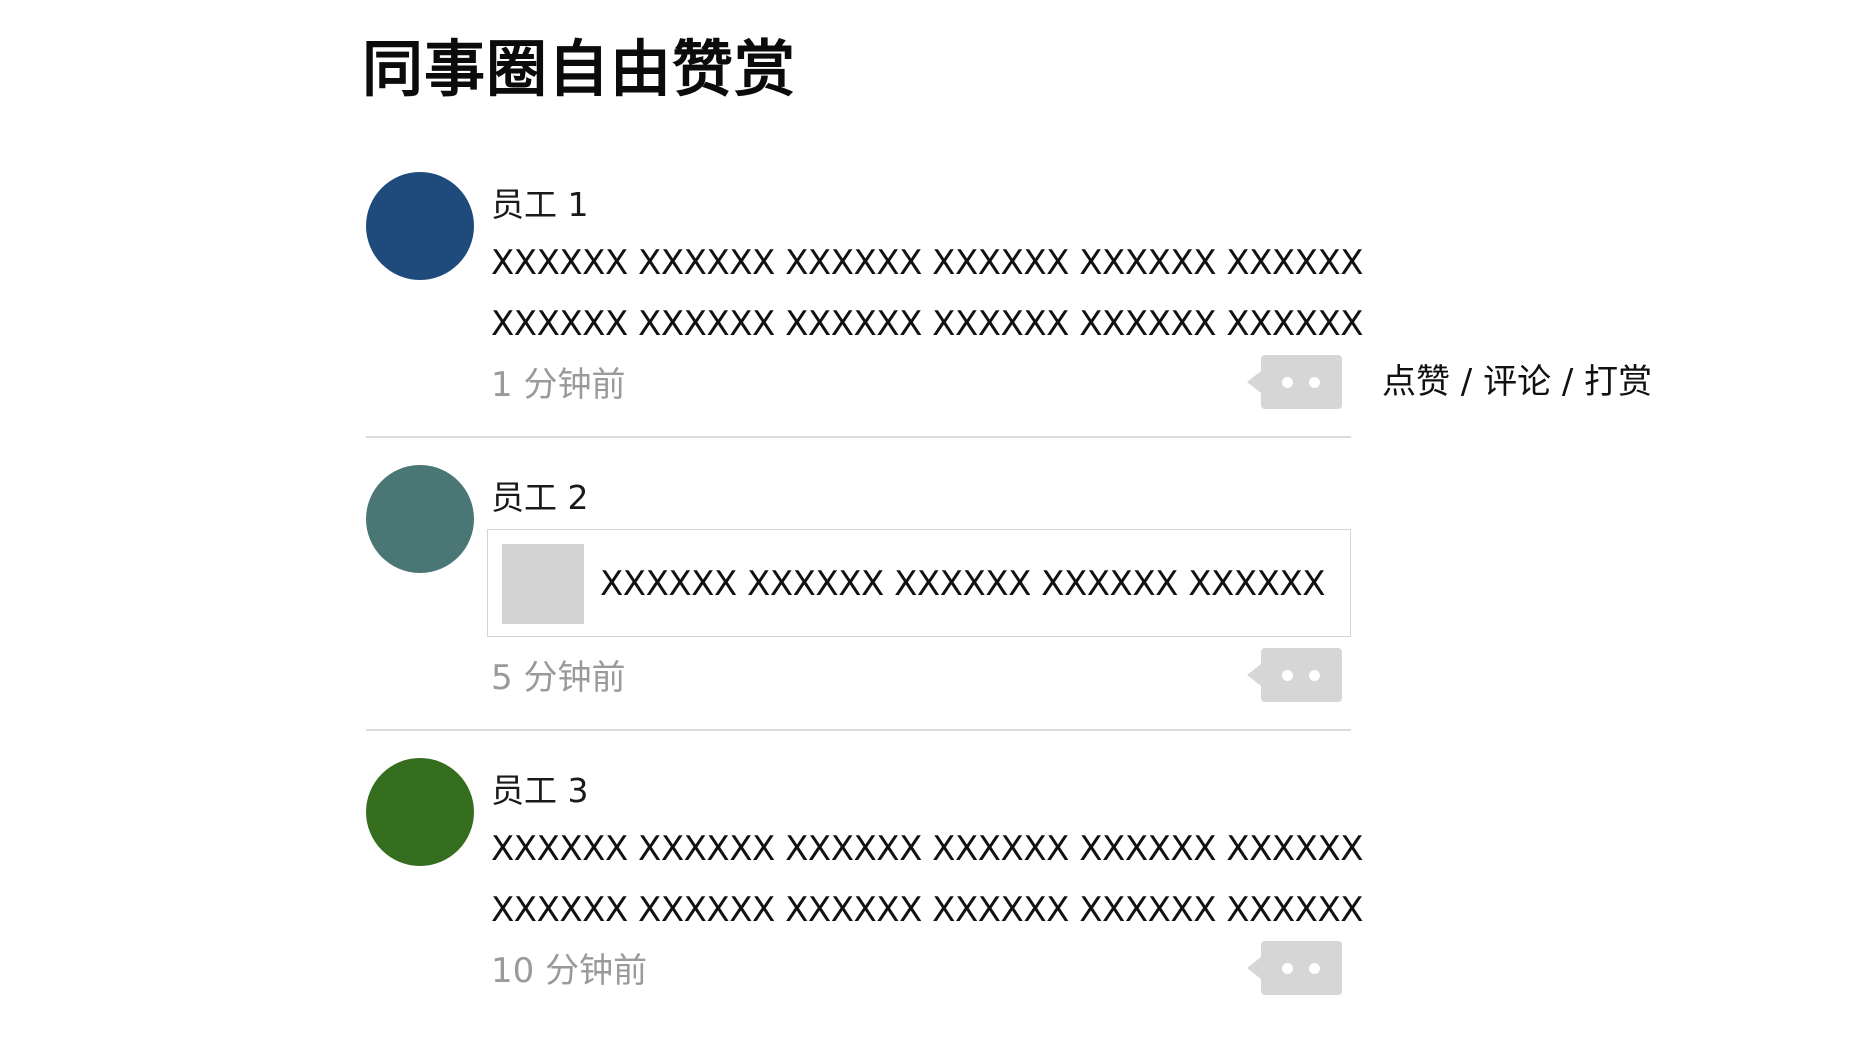 This screenshot has height=1056, width=1868. Describe the element at coordinates (558, 385) in the screenshot. I see `post-time: 1 分钟前` at that location.